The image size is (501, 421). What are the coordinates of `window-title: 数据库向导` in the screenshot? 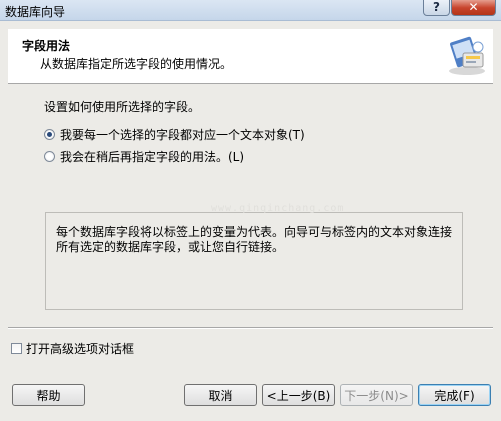 It's located at (35, 12).